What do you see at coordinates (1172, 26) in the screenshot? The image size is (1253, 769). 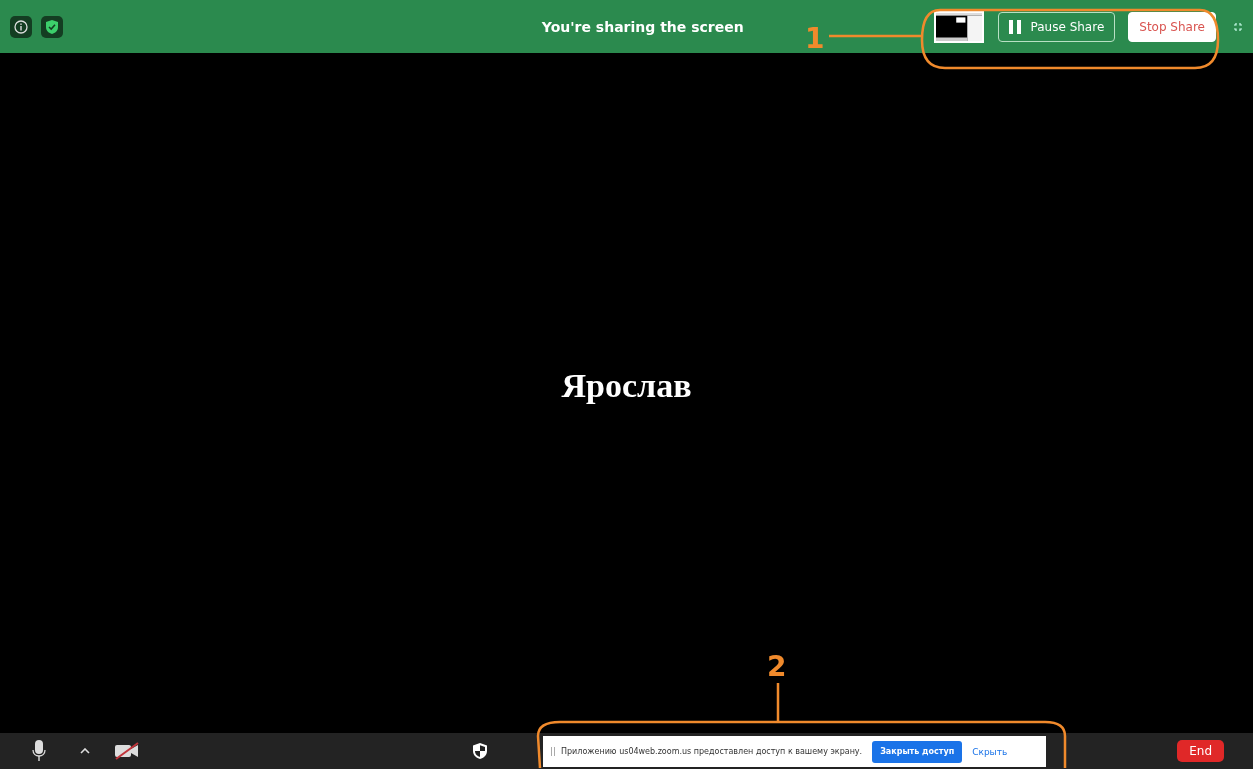 I see `stop-share-button: Stop Share` at bounding box center [1172, 26].